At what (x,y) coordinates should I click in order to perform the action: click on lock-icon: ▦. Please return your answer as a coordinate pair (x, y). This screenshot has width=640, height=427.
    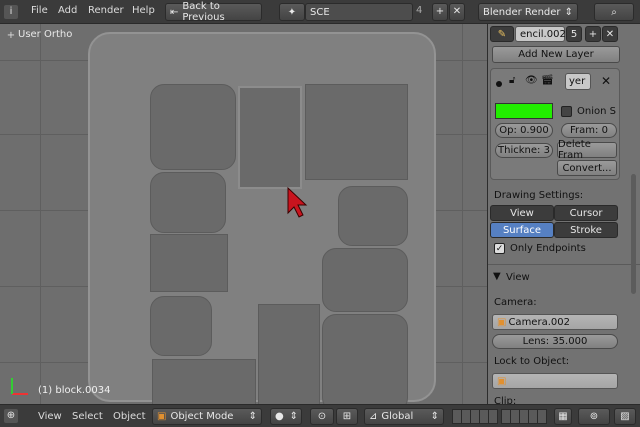
    Looking at the image, I should click on (563, 416).